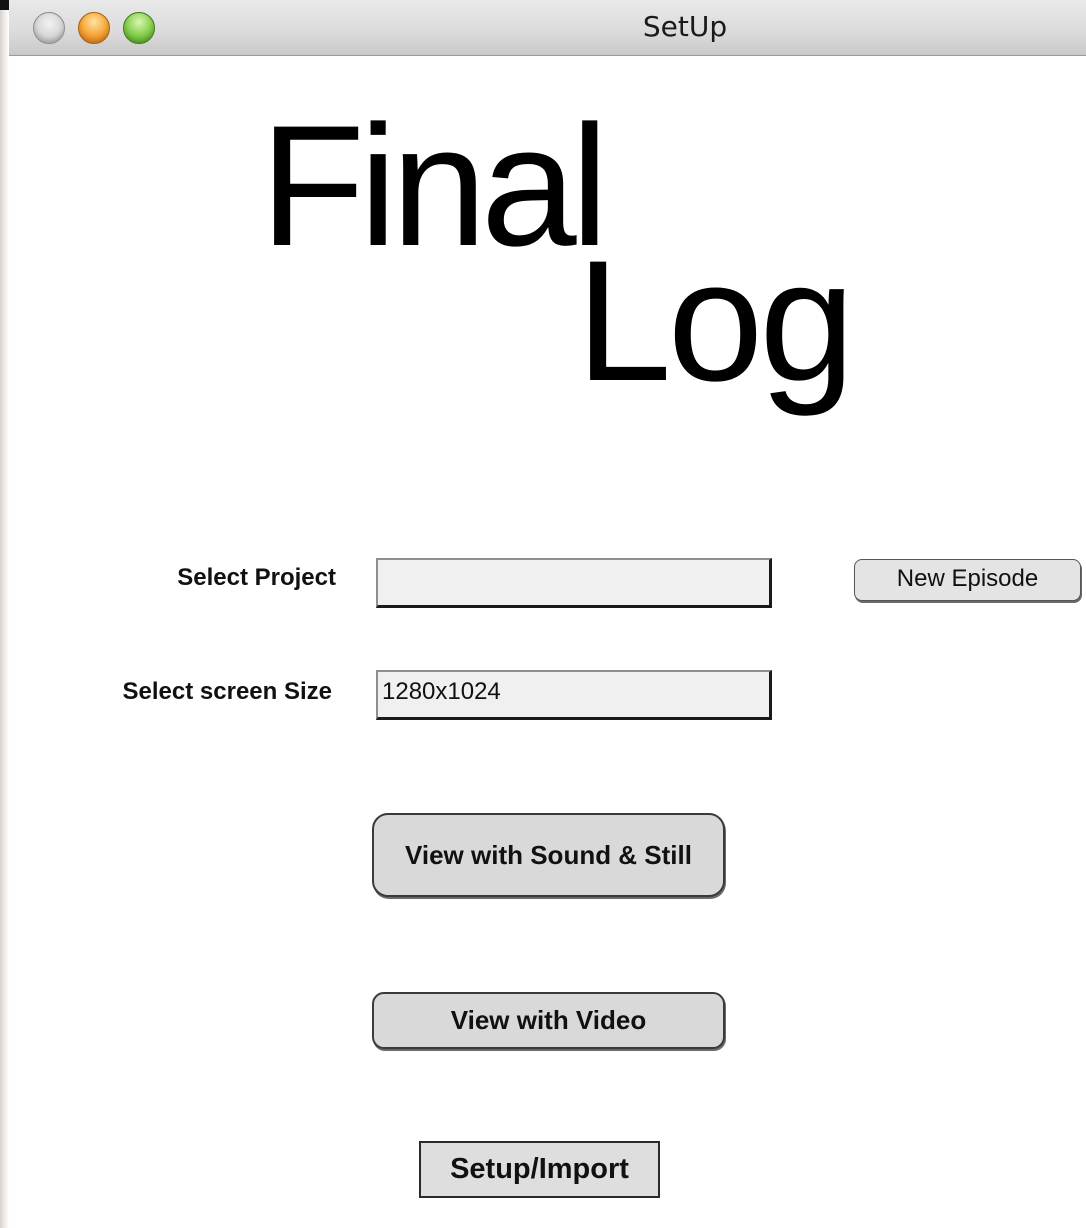  Describe the element at coordinates (256, 577) in the screenshot. I see `select-project-label: Select Project` at that location.